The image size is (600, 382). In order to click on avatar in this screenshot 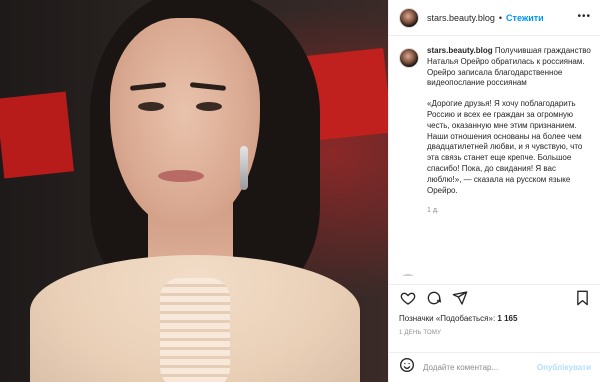, I will do `click(409, 17)`.